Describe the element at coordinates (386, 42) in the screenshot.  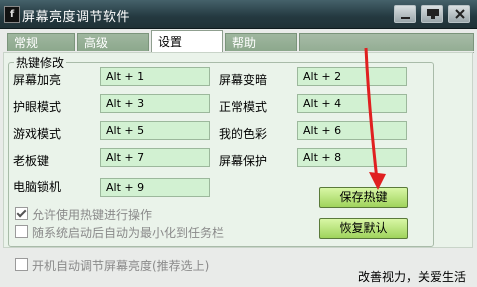
I see `tab-strip-filler` at that location.